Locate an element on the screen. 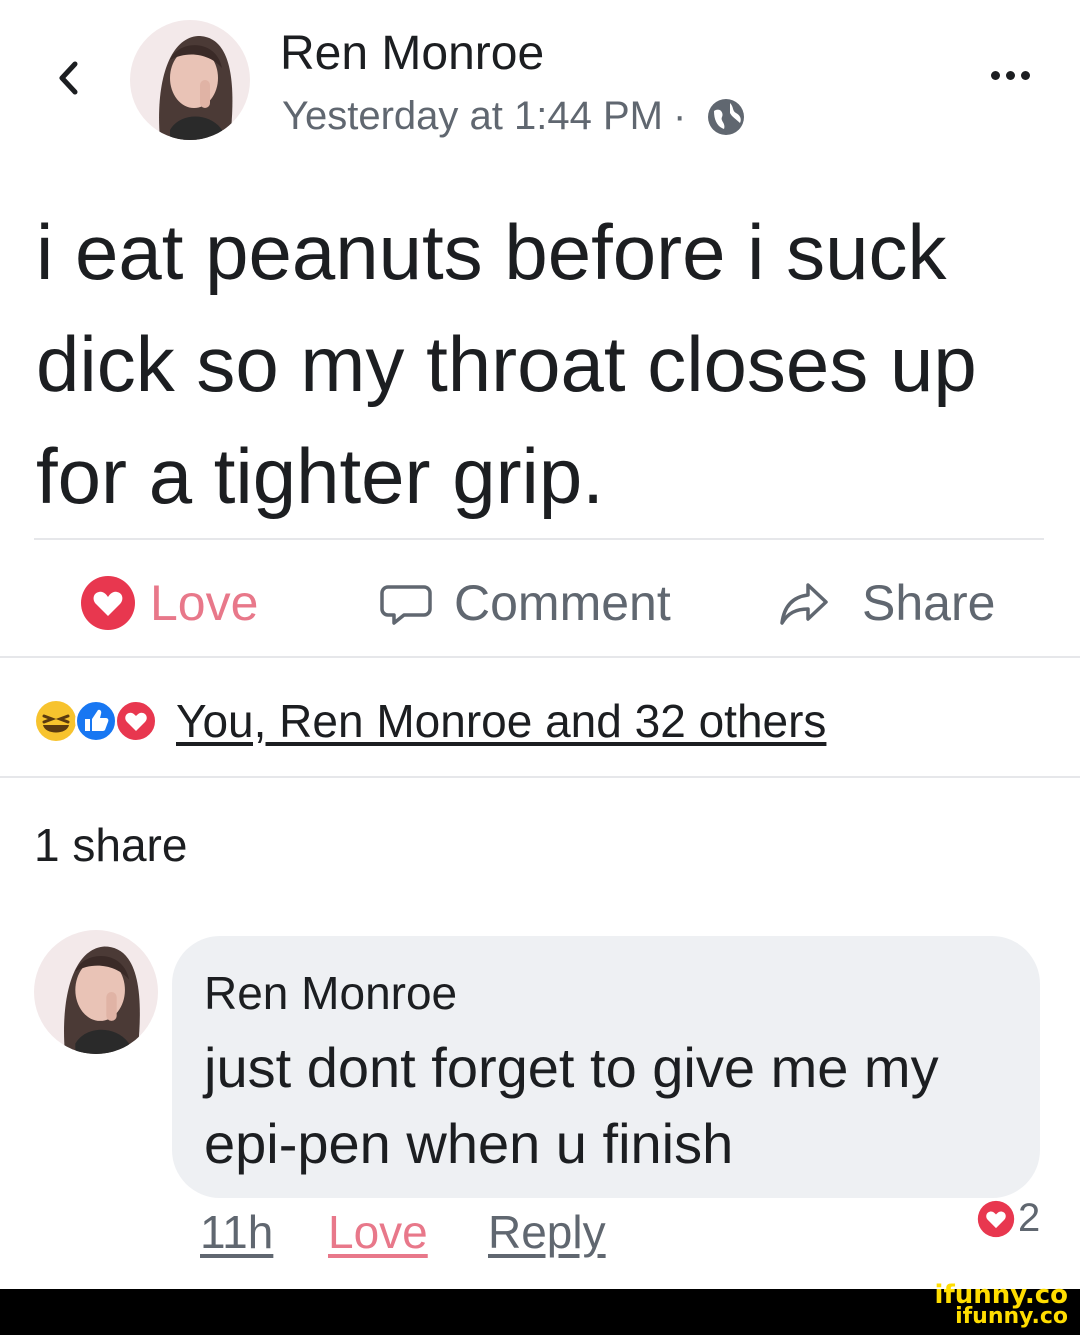 The height and width of the screenshot is (1335, 1080). comment-reactions: 2 is located at coordinates (1008, 1218).